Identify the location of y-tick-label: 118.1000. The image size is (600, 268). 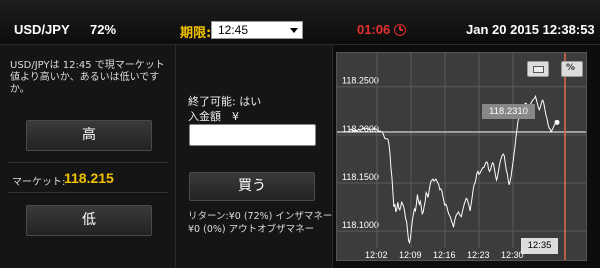
(360, 225).